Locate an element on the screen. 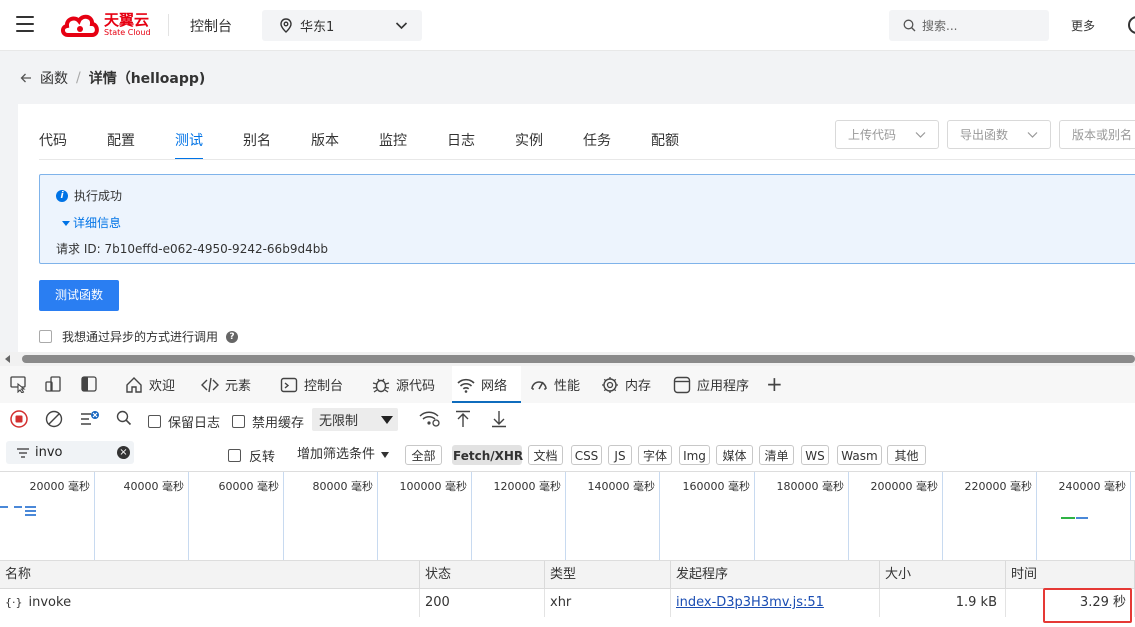 This screenshot has width=1135, height=627. devtools-tab-0: 欢迎 is located at coordinates (154, 384).